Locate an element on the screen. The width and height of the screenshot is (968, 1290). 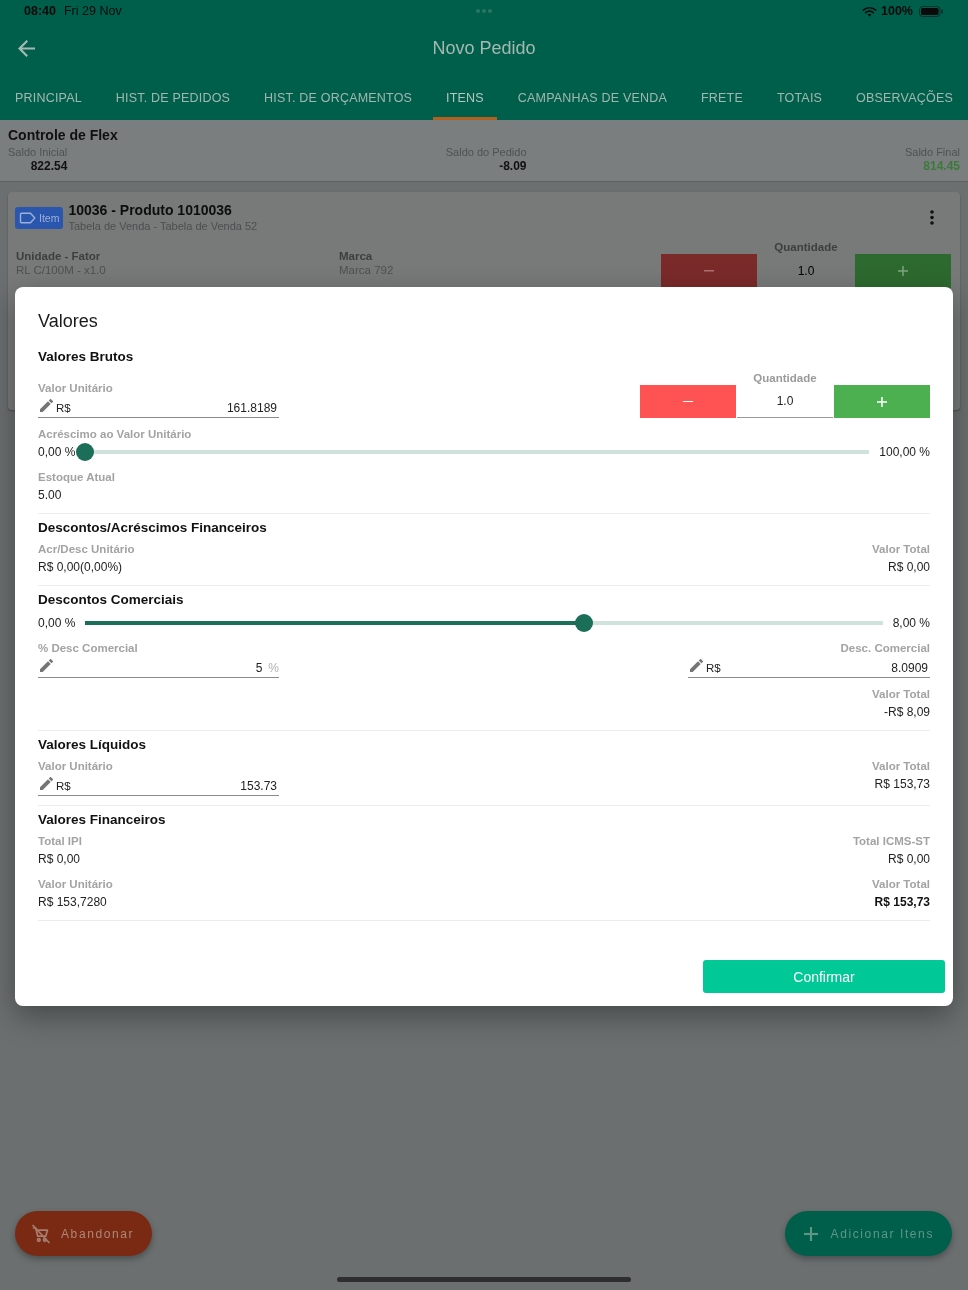
field-value: 153.73 is located at coordinates (258, 786).